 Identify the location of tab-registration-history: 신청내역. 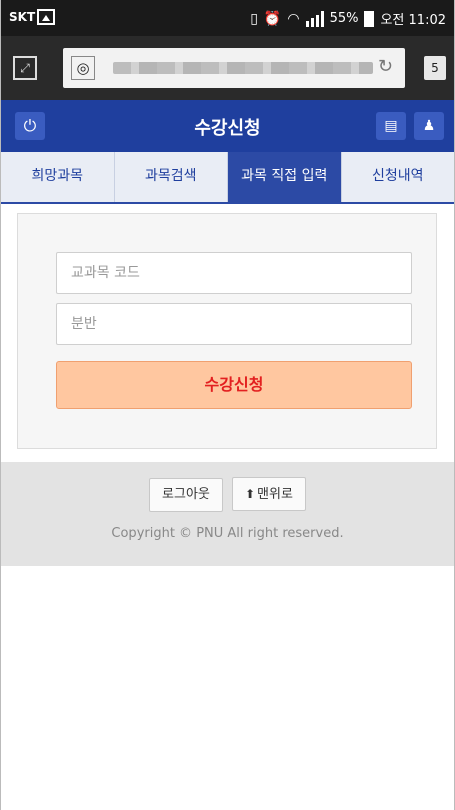
(398, 177).